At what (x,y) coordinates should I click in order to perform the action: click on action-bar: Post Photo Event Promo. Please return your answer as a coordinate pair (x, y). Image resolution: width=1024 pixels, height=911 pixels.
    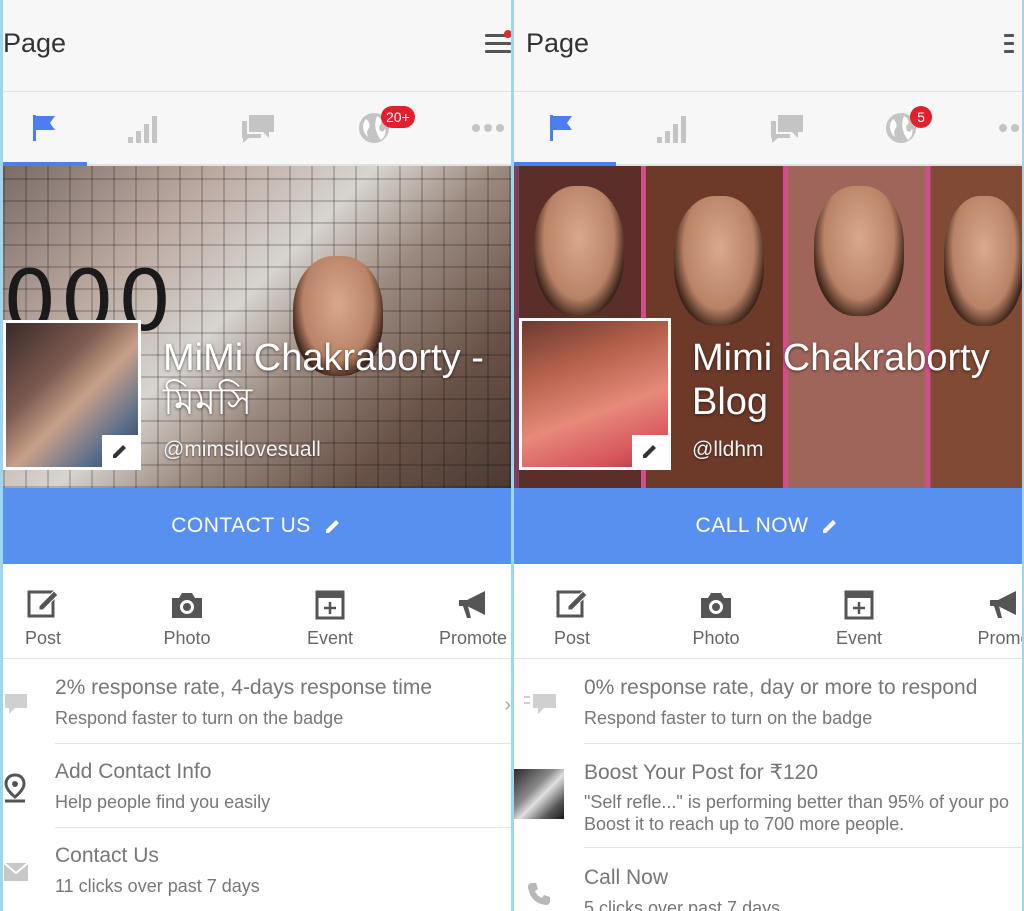
    Looking at the image, I should click on (768, 611).